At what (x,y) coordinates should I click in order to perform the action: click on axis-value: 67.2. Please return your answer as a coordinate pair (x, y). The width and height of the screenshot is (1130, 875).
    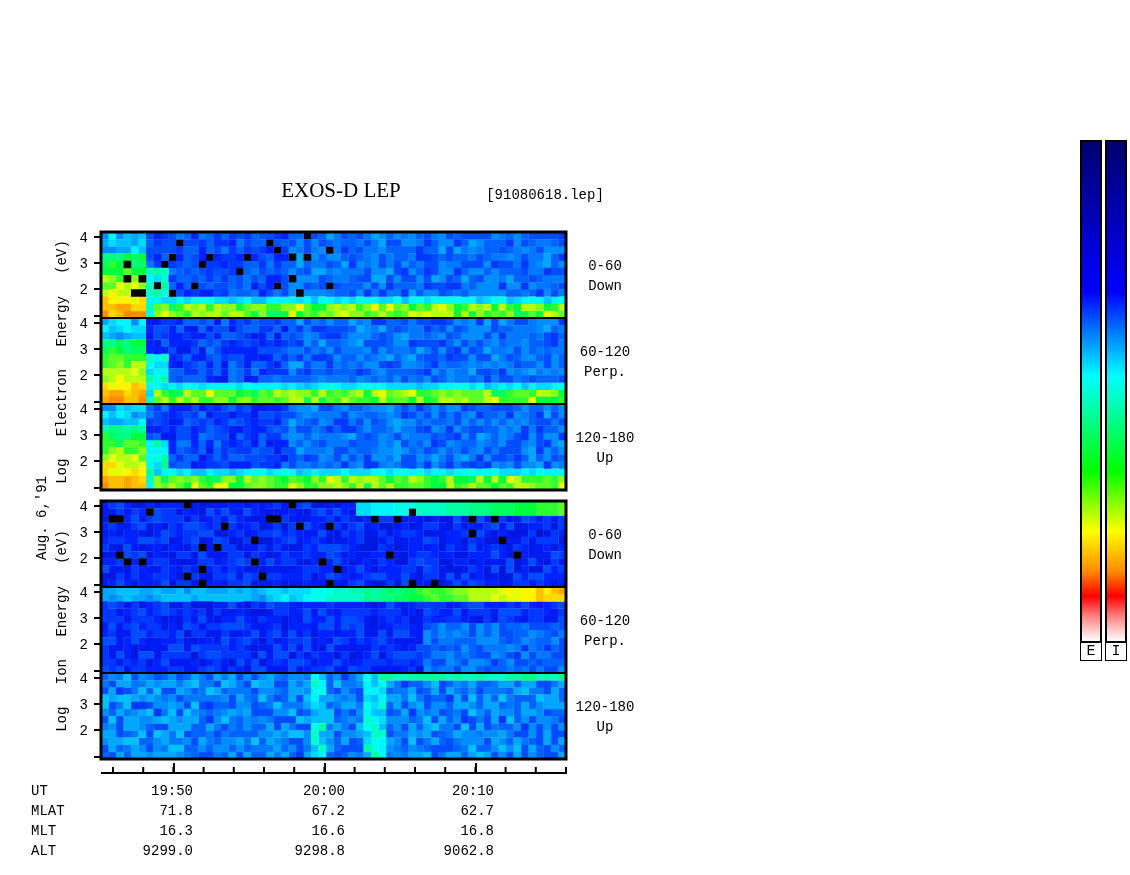
    Looking at the image, I should click on (328, 811).